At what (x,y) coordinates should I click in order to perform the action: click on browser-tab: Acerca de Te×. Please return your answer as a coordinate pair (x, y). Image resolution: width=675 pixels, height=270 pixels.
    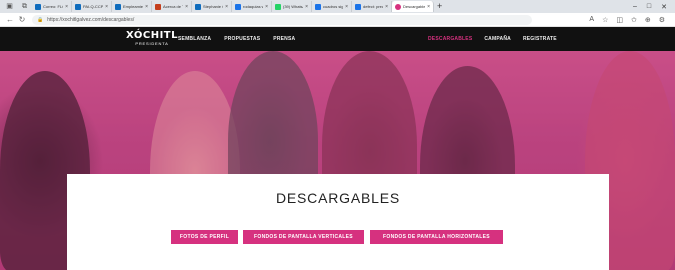
    Looking at the image, I should click on (172, 6).